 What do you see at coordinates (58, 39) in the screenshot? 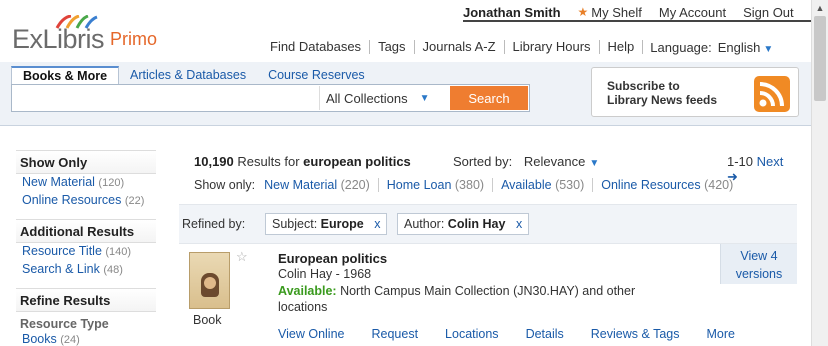
I see `logo-text: ExLibris` at bounding box center [58, 39].